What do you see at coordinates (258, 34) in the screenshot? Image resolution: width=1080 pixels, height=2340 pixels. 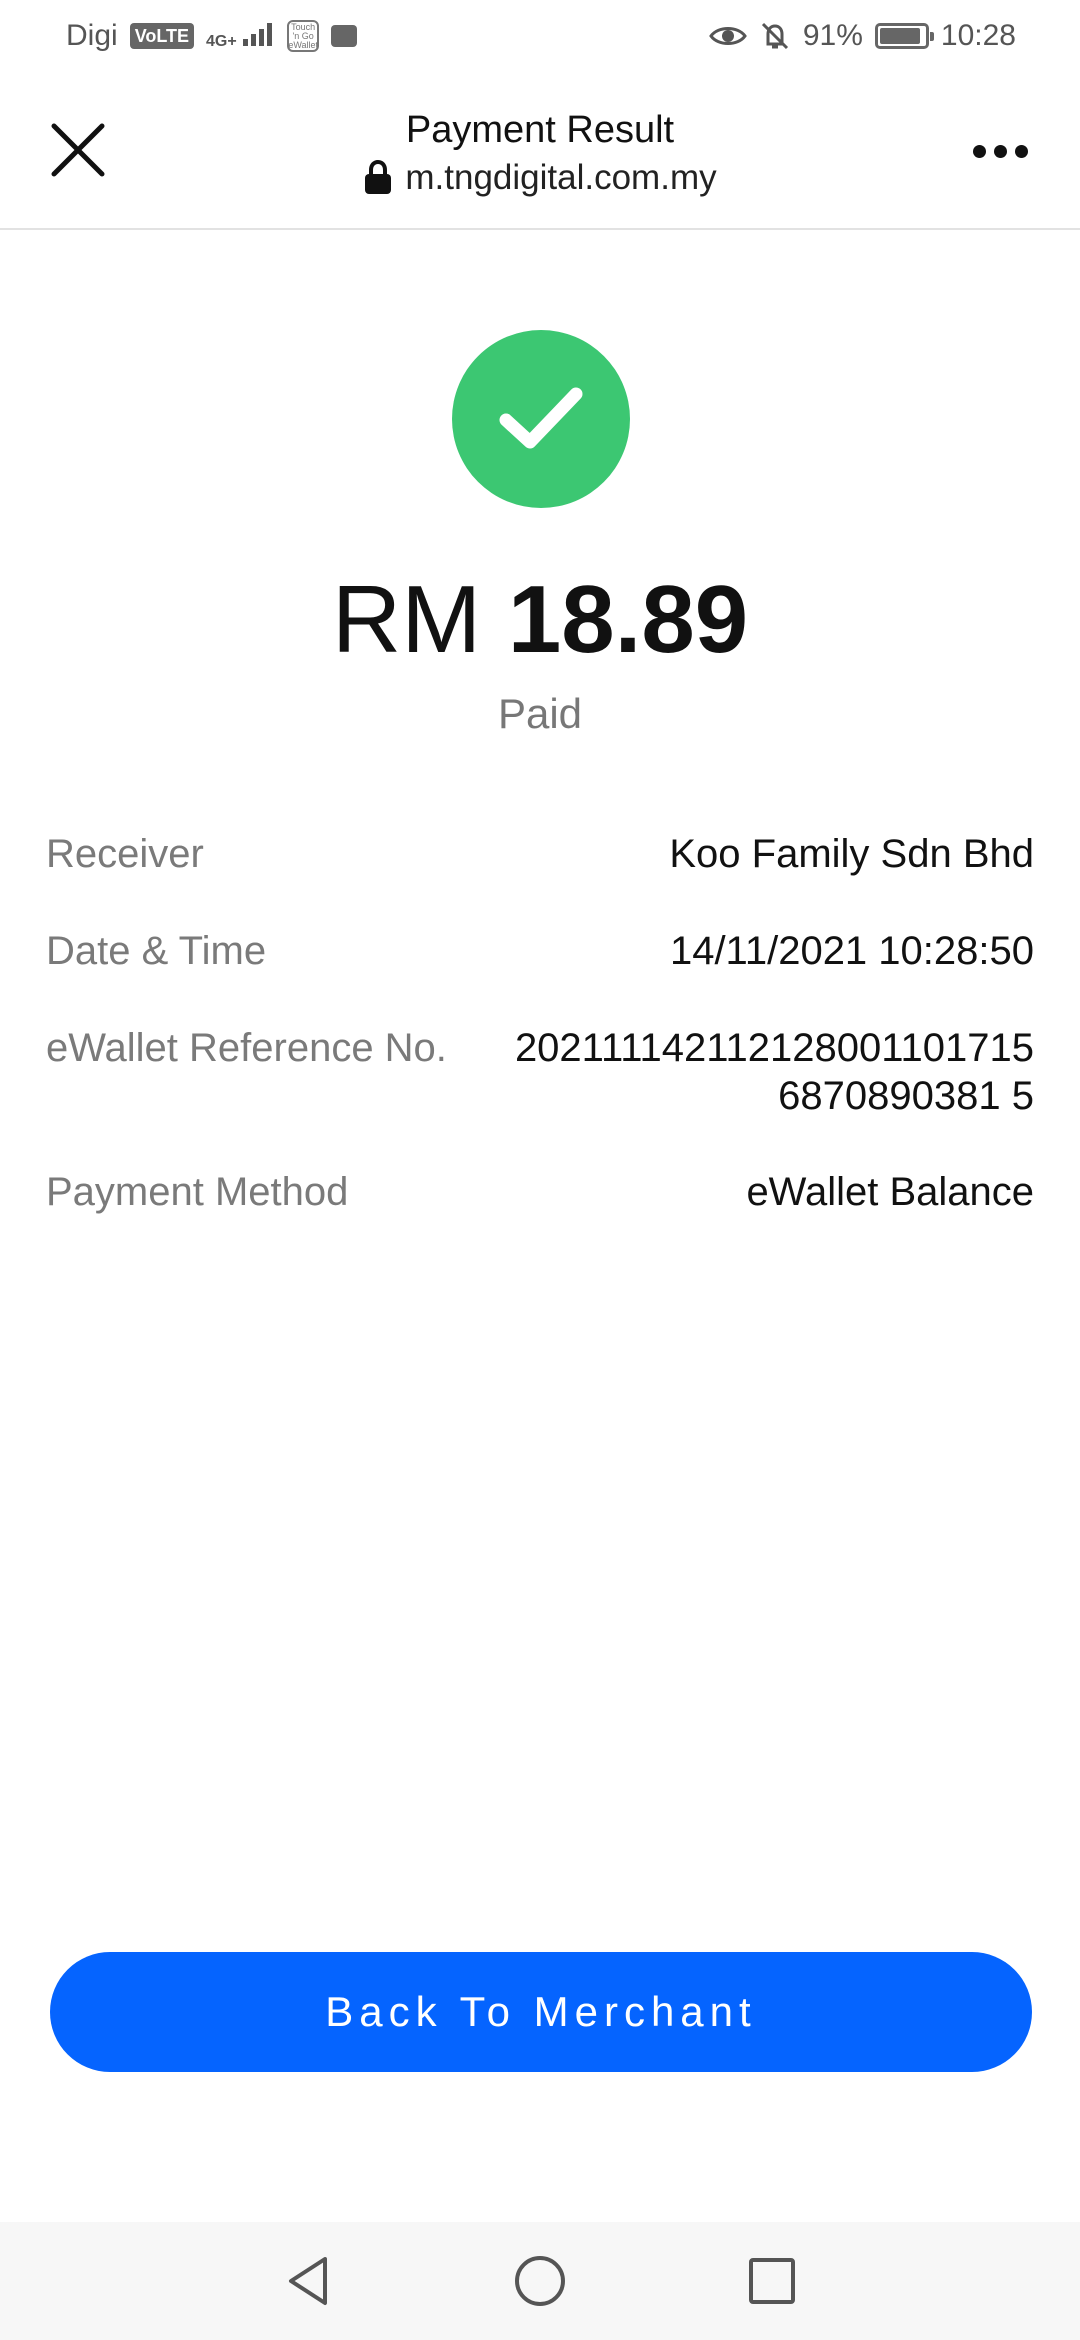 I see `signal-bars-icon` at bounding box center [258, 34].